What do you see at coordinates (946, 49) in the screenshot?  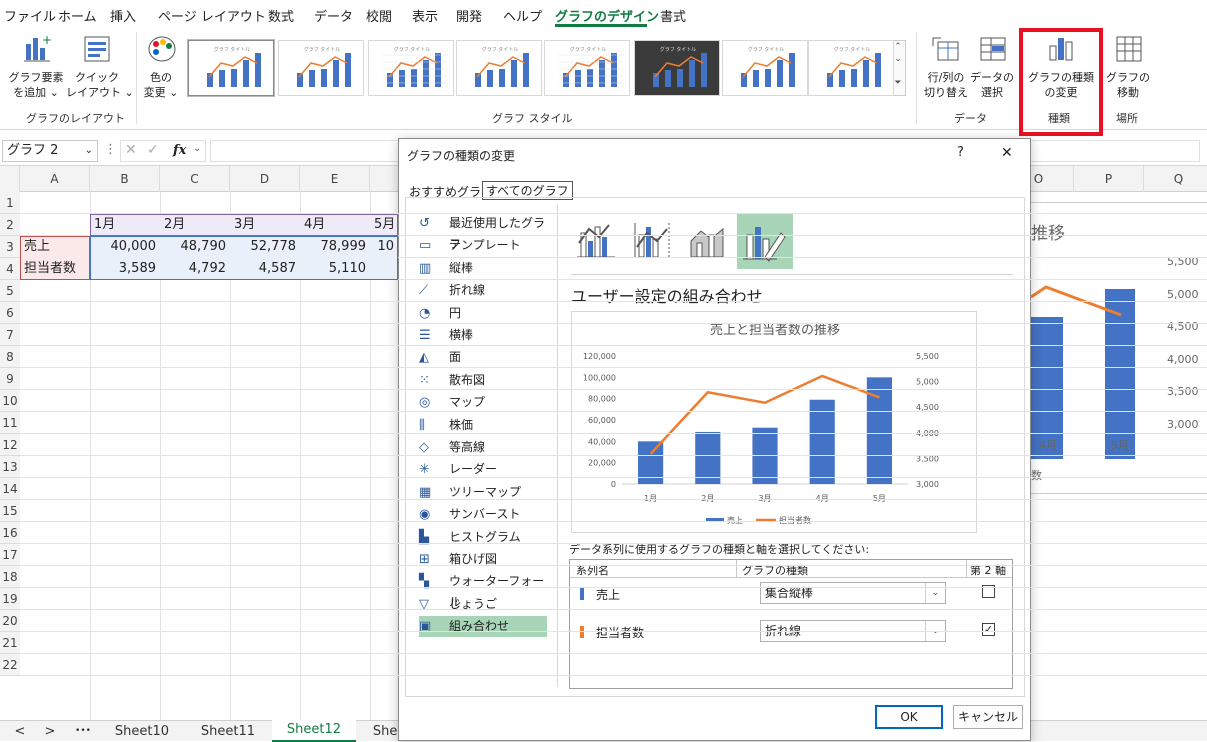 I see `switch-row-column-icon` at bounding box center [946, 49].